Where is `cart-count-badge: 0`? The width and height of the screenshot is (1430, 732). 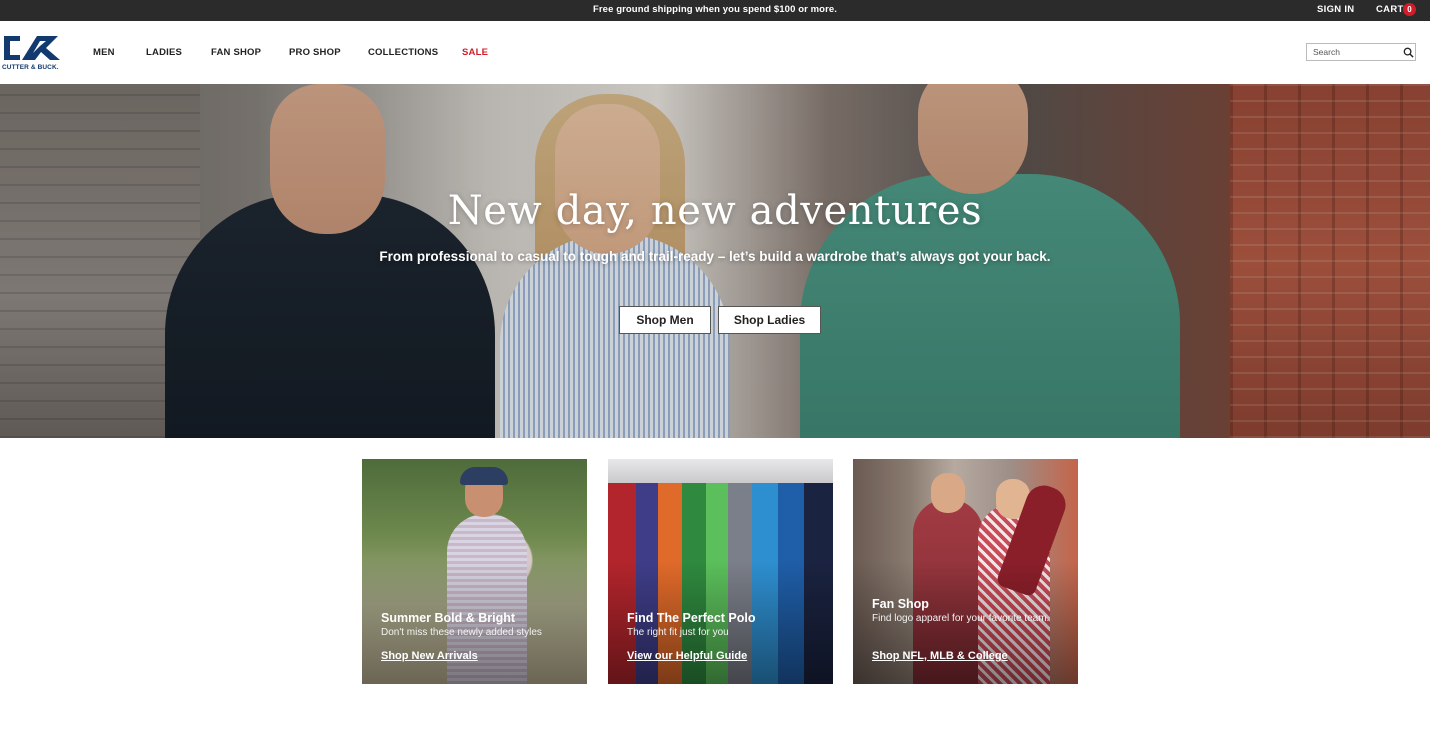
cart-count-badge: 0 is located at coordinates (1409, 9).